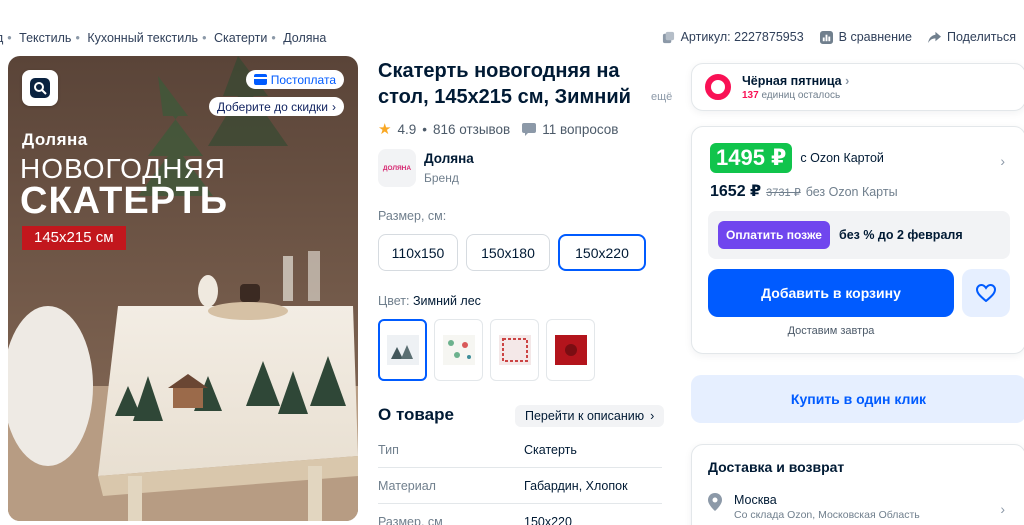 This screenshot has width=1024, height=525. I want to click on compare-icon, so click(826, 37).